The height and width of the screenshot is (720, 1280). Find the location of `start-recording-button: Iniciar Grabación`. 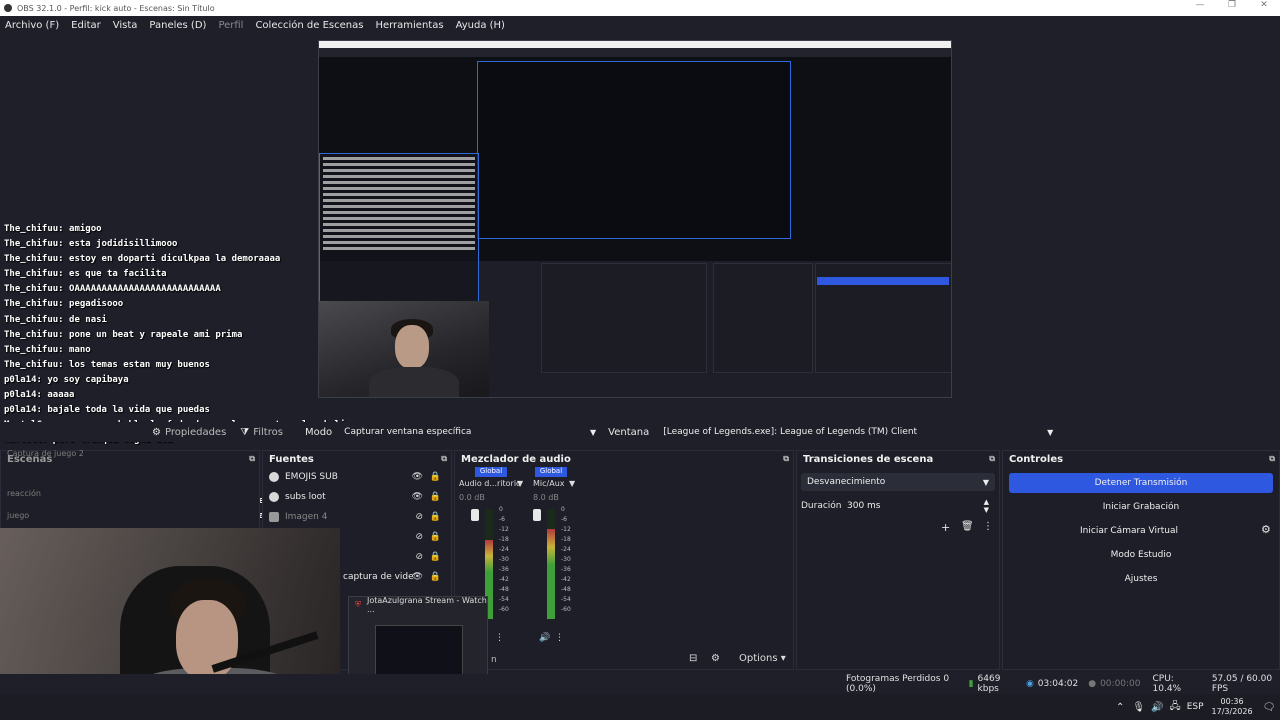

start-recording-button: Iniciar Grabación is located at coordinates (1141, 507).